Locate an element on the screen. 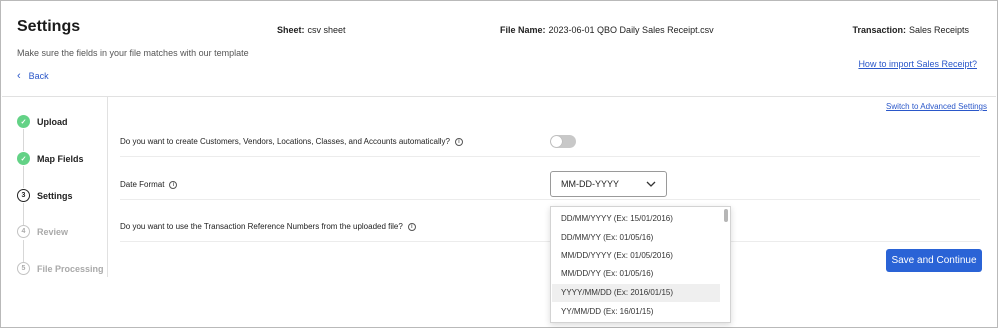 This screenshot has width=998, height=328. step-number: 4 is located at coordinates (23, 231).